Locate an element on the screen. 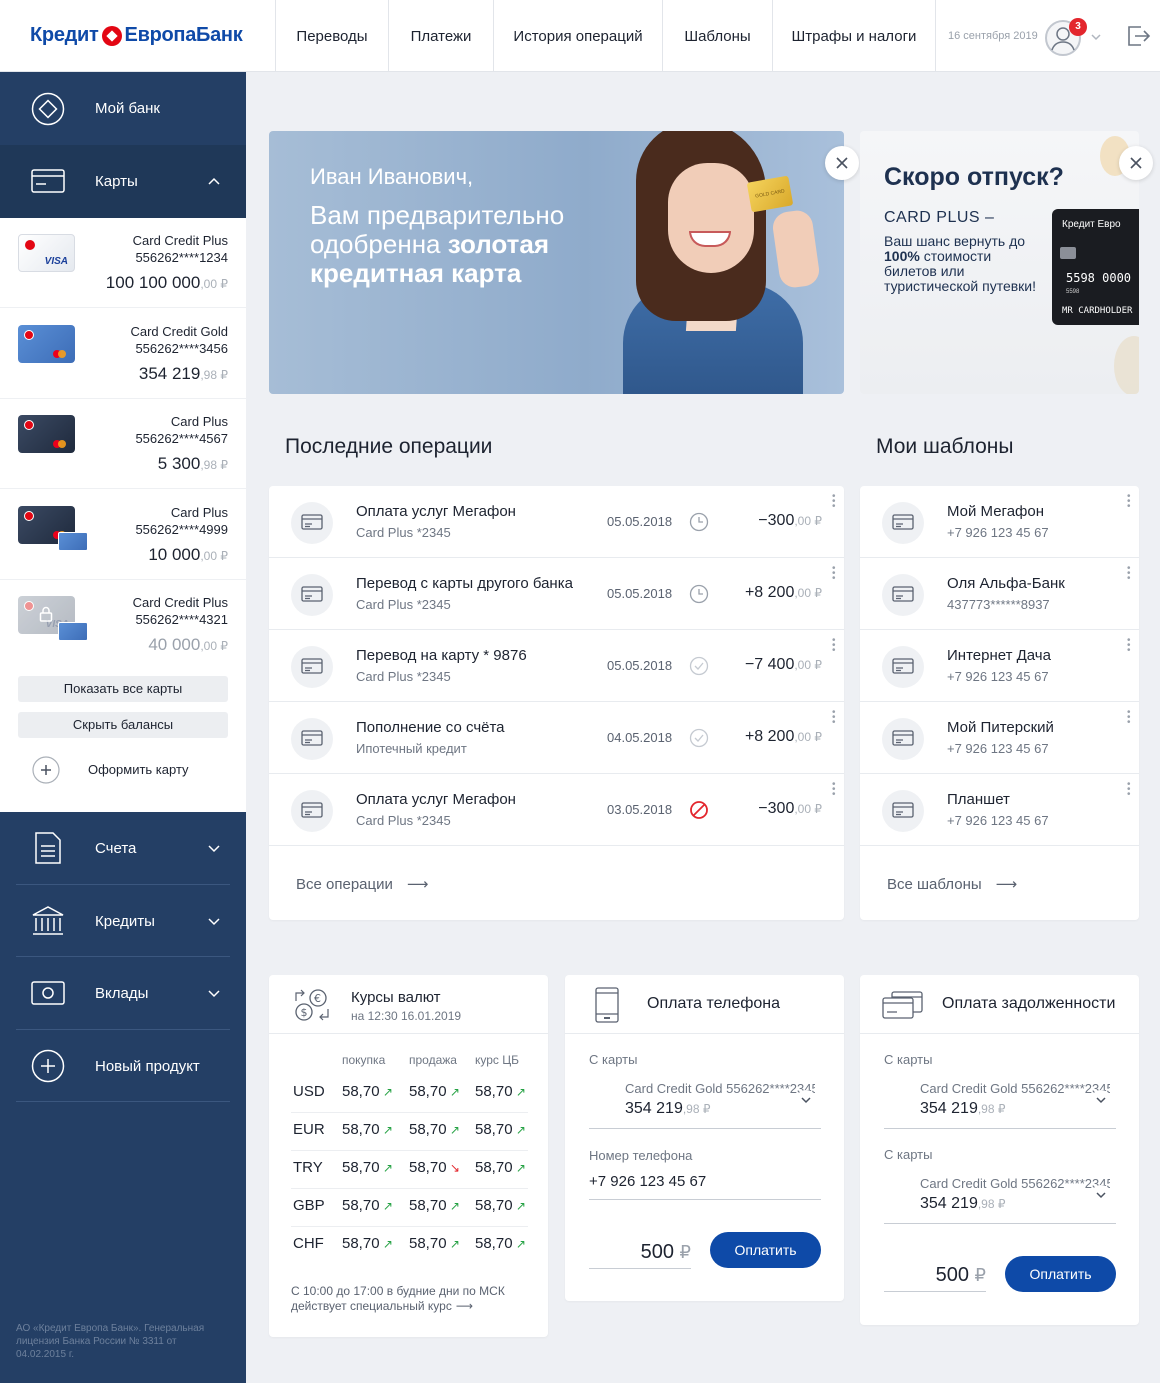 This screenshot has height=1383, width=1160. sidebar-item-credits: Кредиты is located at coordinates (123, 921).